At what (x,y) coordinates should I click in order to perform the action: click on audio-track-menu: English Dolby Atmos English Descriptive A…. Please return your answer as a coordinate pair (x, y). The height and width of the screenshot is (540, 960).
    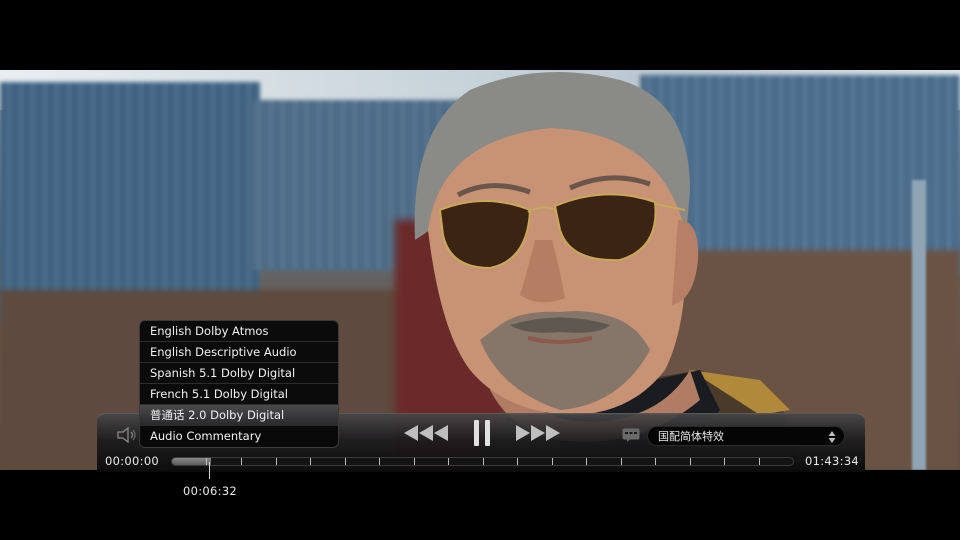
    Looking at the image, I should click on (239, 384).